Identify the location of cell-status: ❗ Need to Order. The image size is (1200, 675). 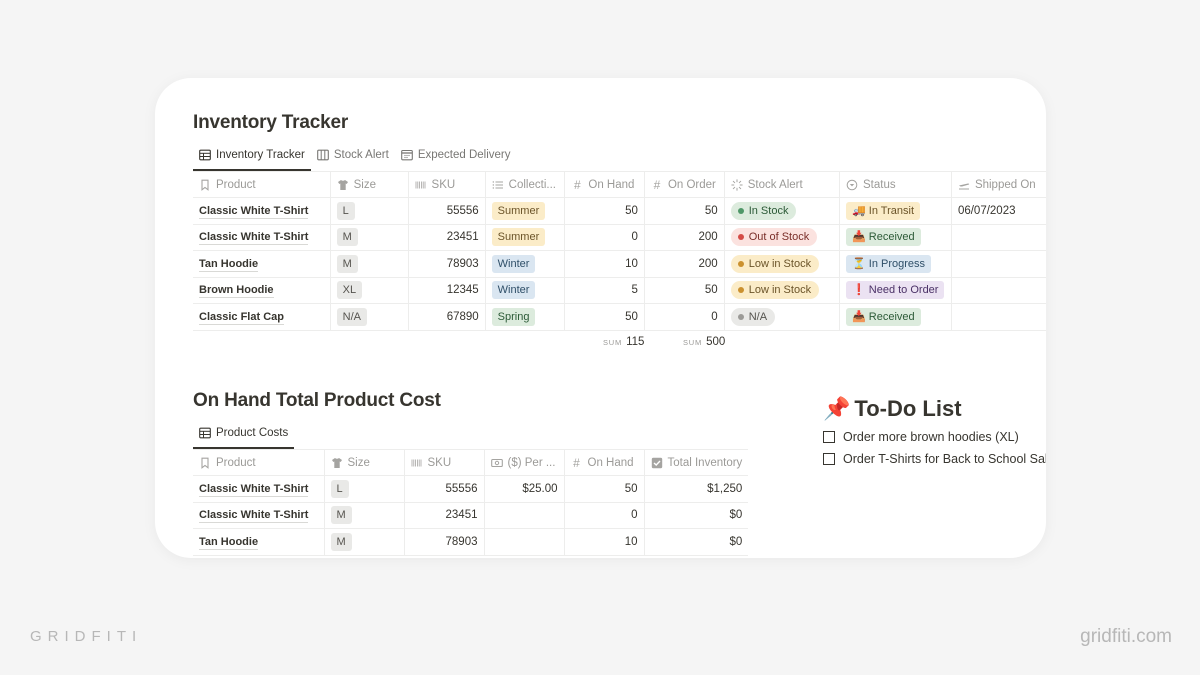
(895, 290).